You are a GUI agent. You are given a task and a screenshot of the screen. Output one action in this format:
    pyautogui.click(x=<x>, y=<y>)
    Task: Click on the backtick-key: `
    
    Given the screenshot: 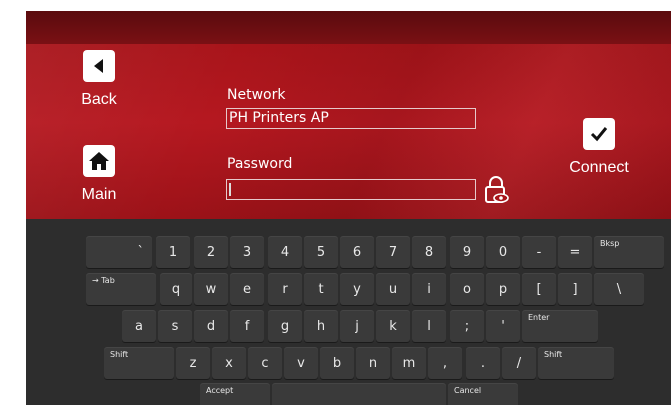 What is the action you would take?
    pyautogui.click(x=119, y=252)
    